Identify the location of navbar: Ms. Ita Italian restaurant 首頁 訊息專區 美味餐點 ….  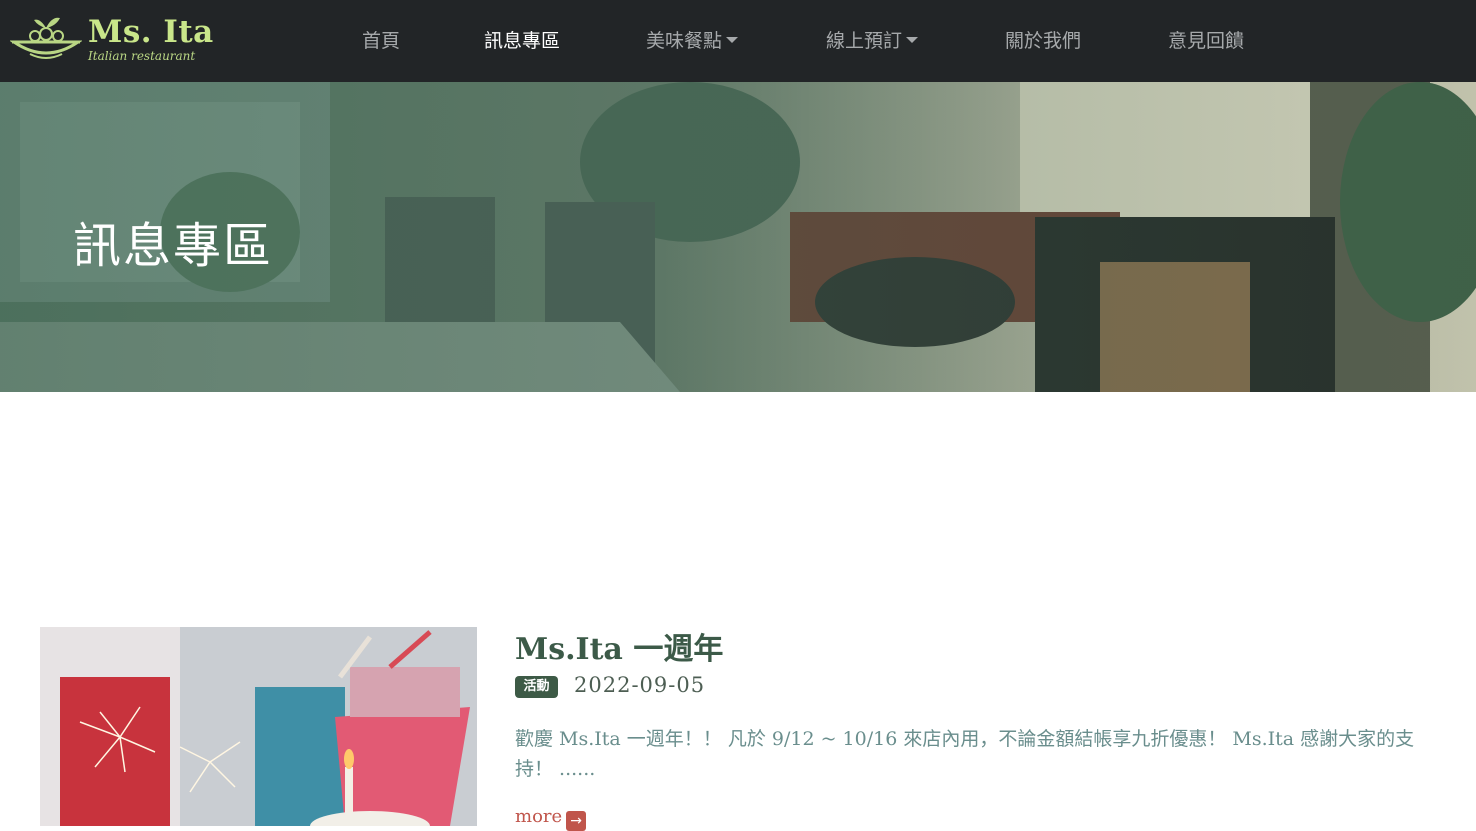
(738, 41).